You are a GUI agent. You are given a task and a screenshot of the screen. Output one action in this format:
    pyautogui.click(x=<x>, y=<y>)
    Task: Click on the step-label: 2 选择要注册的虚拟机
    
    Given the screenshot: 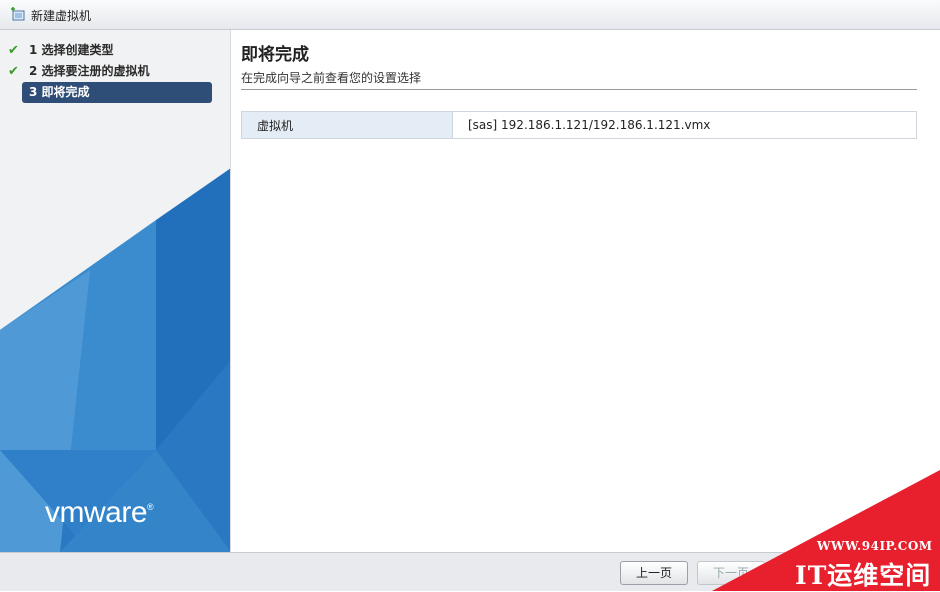 What is the action you would take?
    pyautogui.click(x=89, y=71)
    